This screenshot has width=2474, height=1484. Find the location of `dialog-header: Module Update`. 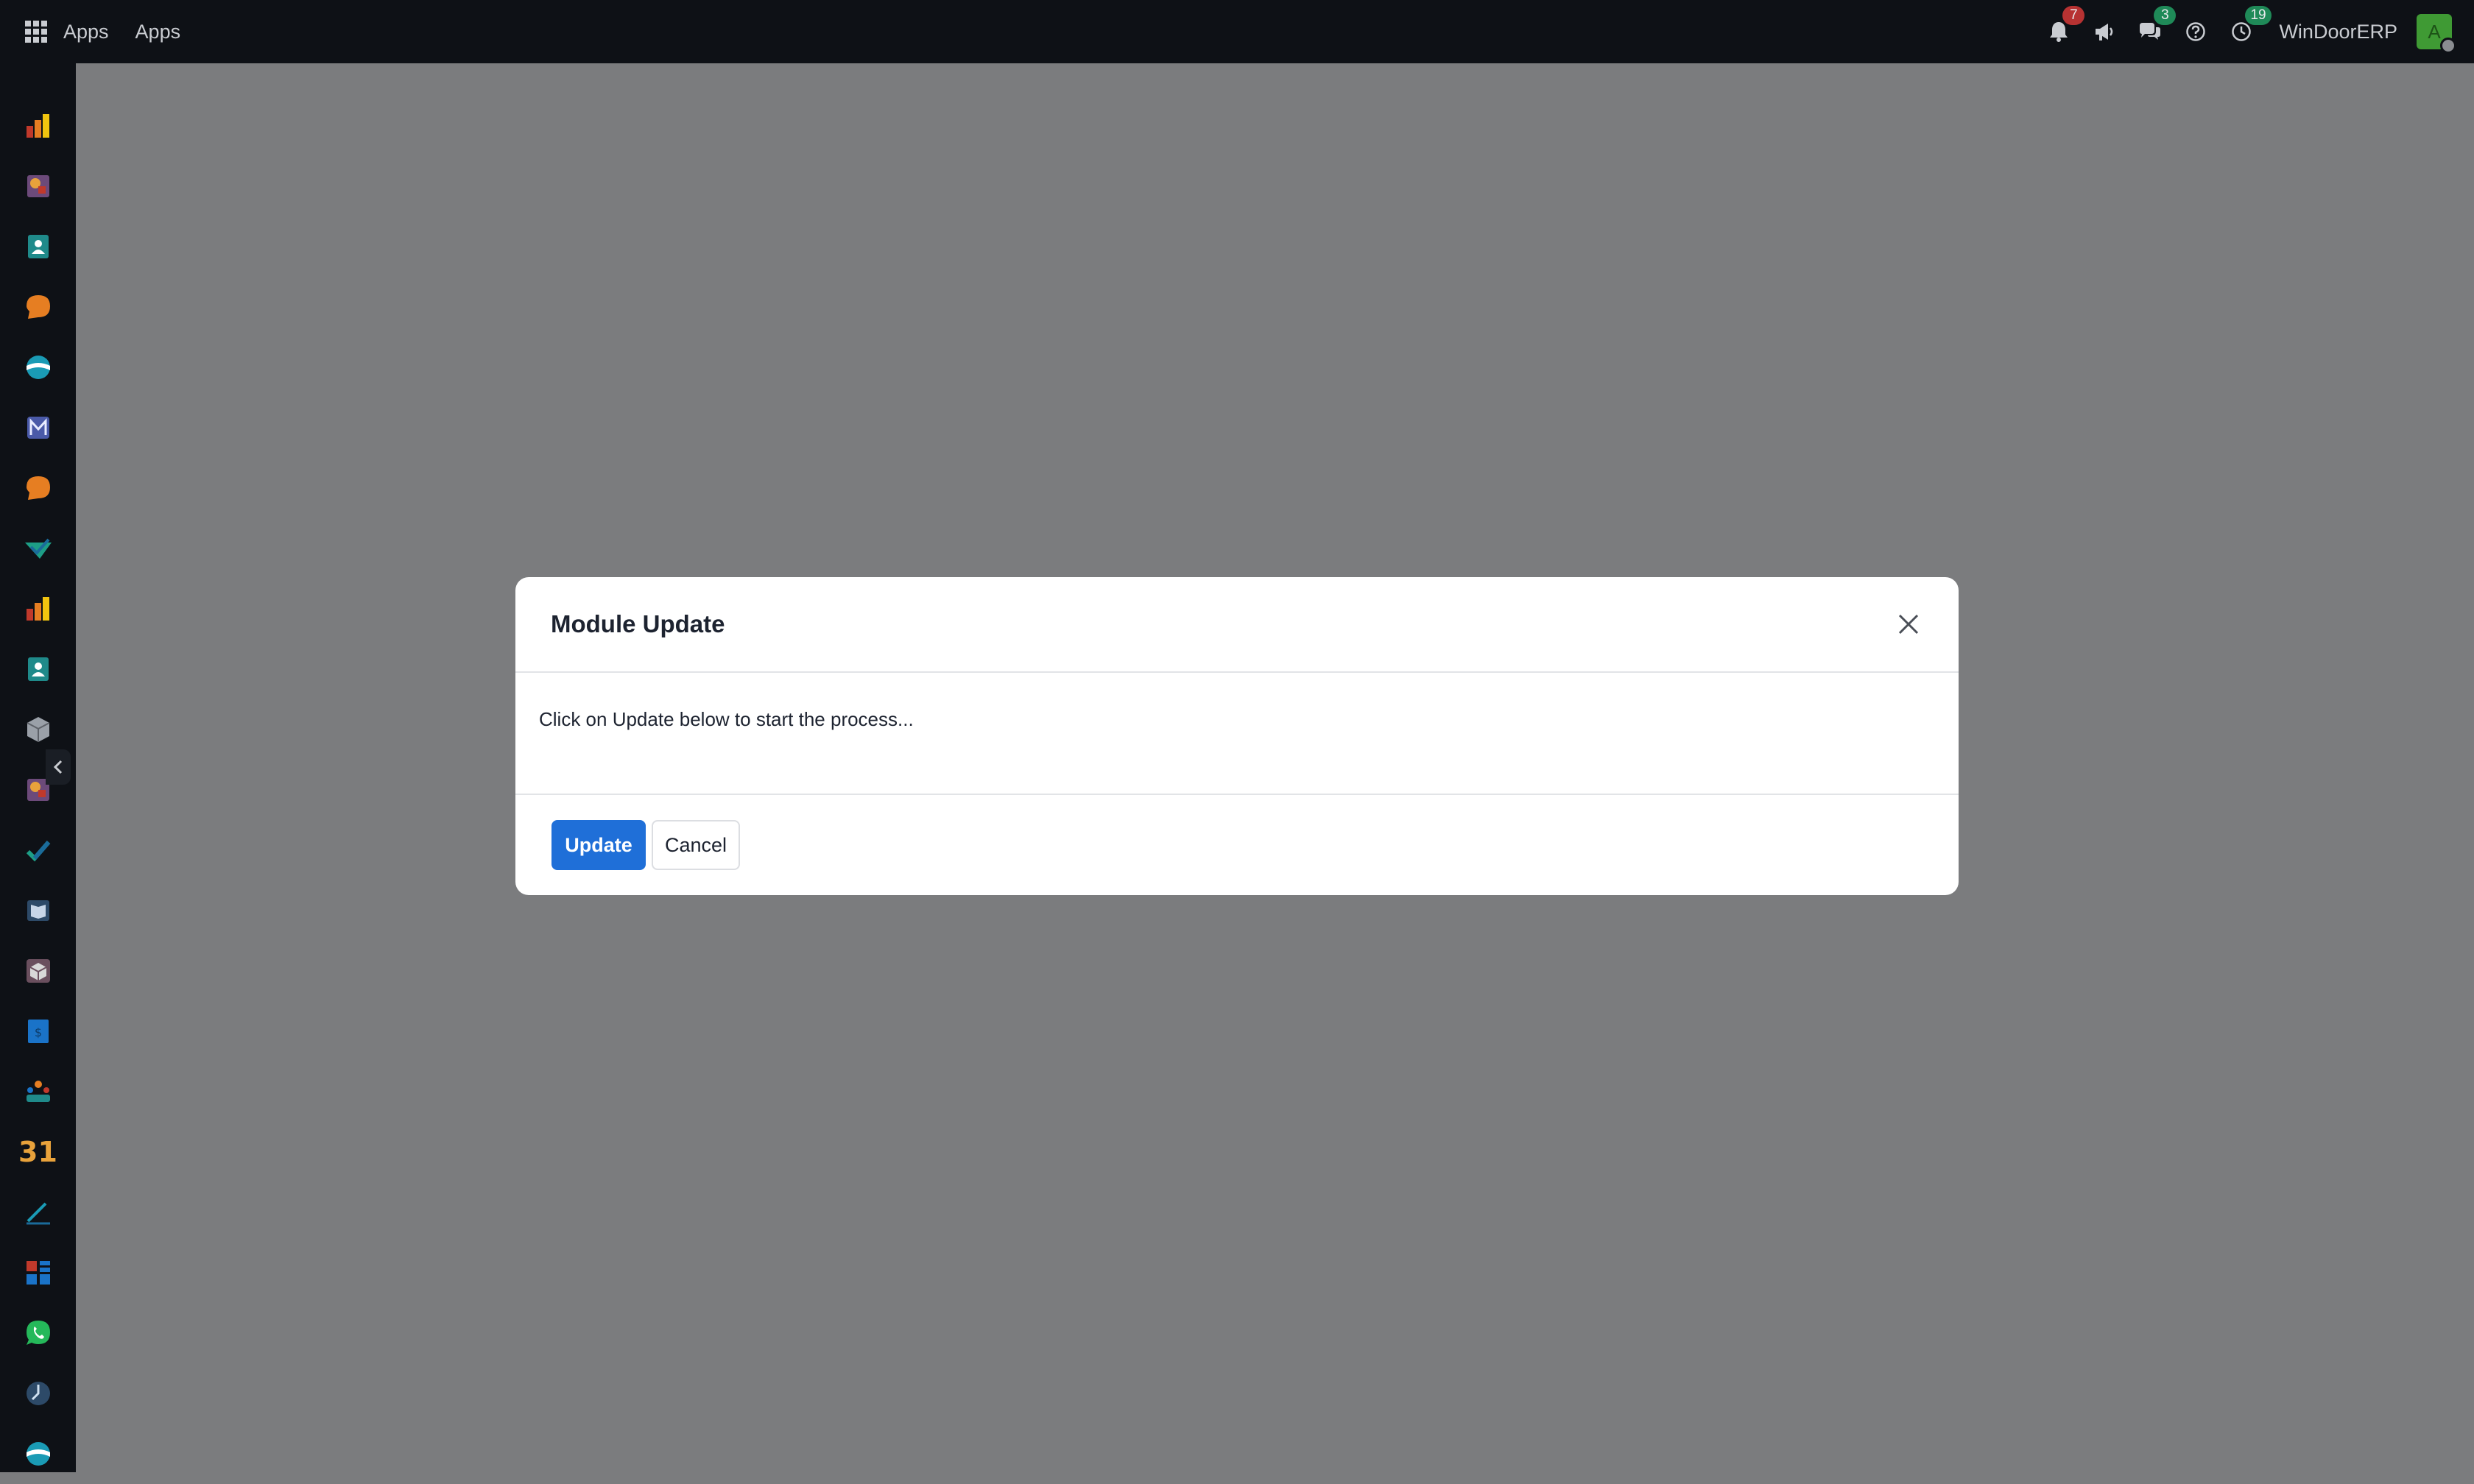

dialog-header: Module Update is located at coordinates (1237, 625).